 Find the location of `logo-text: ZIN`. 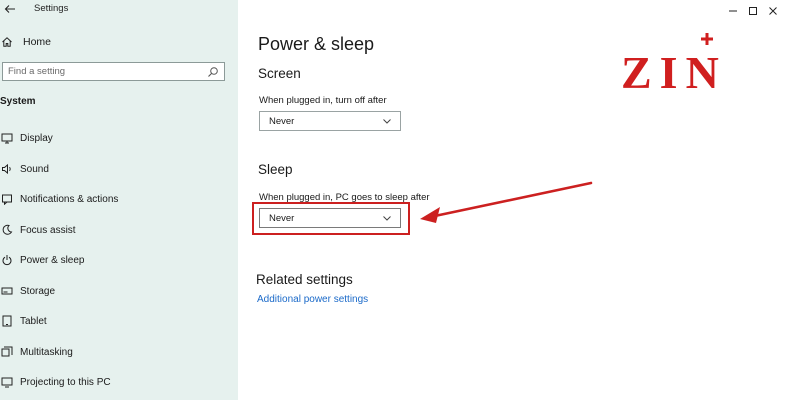

logo-text: ZIN is located at coordinates (674, 72).